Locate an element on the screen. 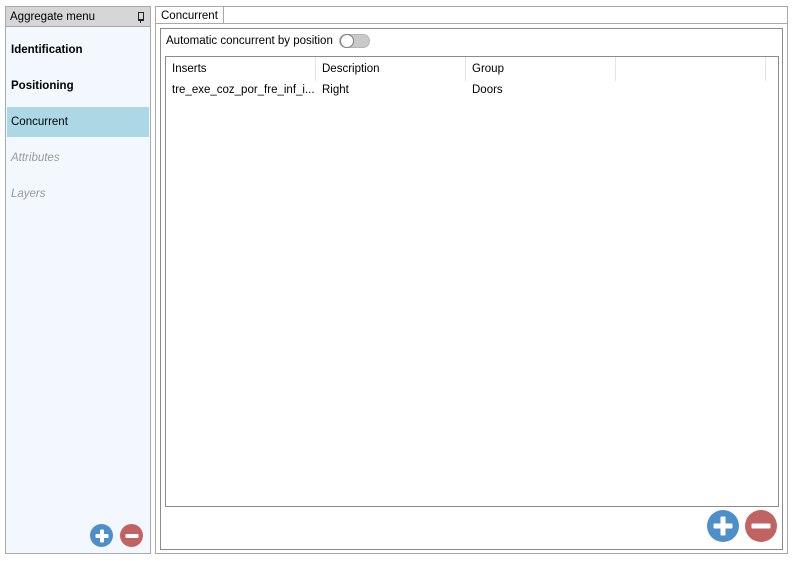  auto-concurrent-row: Automatic concurrent by position is located at coordinates (268, 41).